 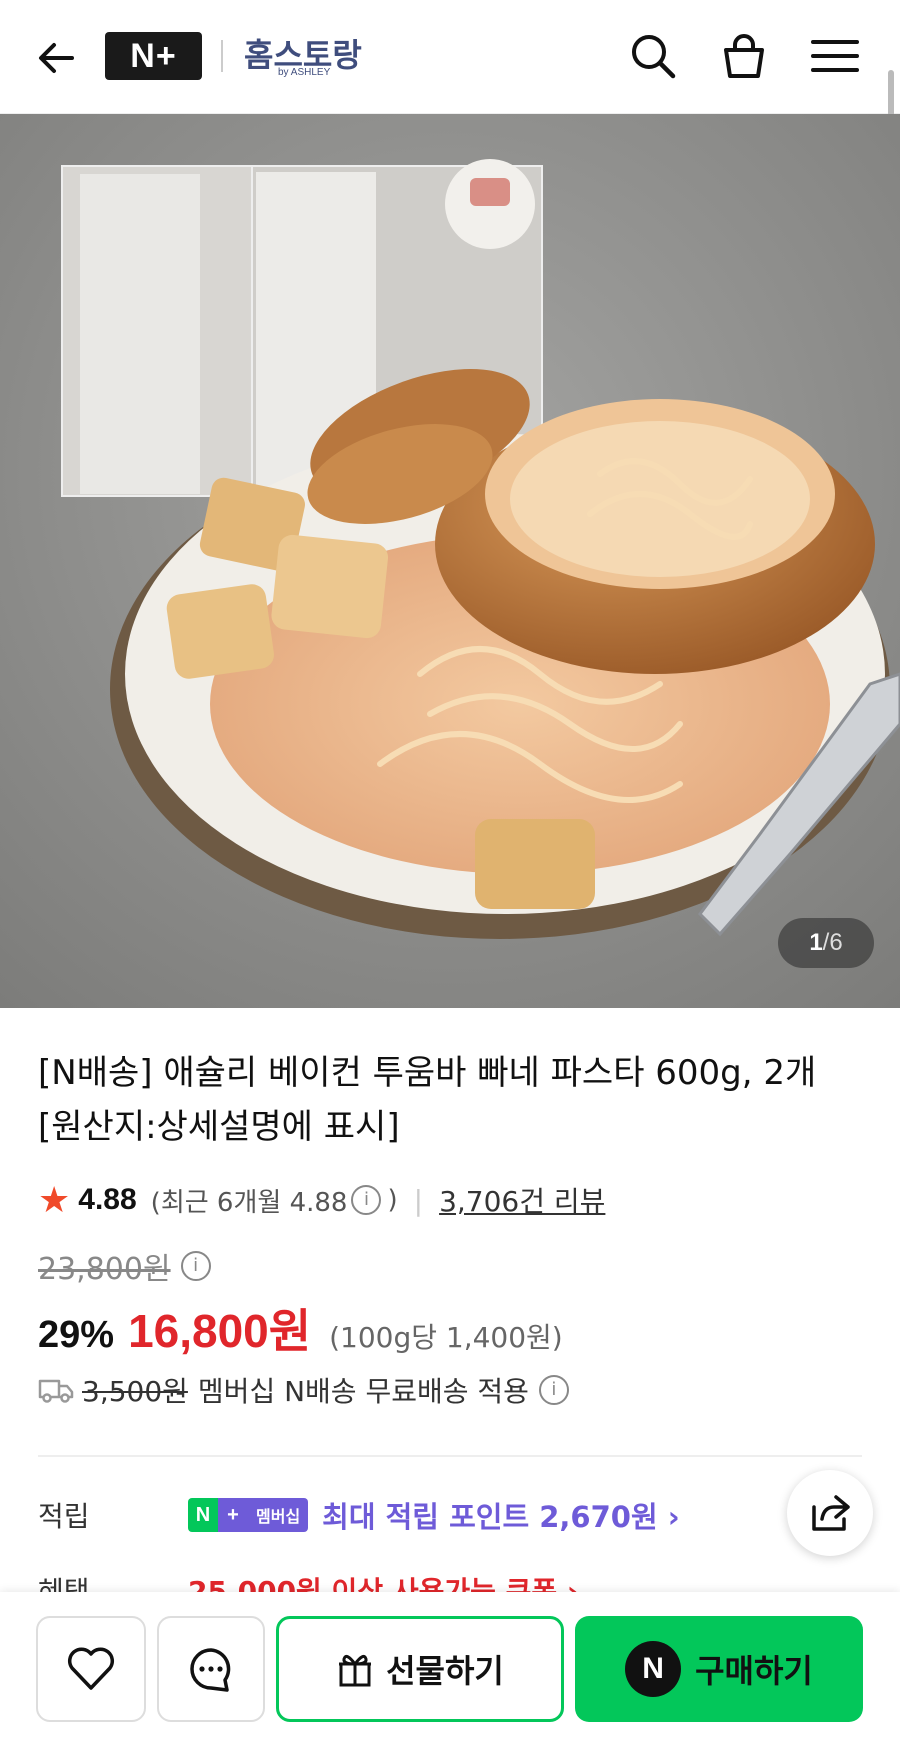 I want to click on star-icon: ★, so click(x=54, y=1200).